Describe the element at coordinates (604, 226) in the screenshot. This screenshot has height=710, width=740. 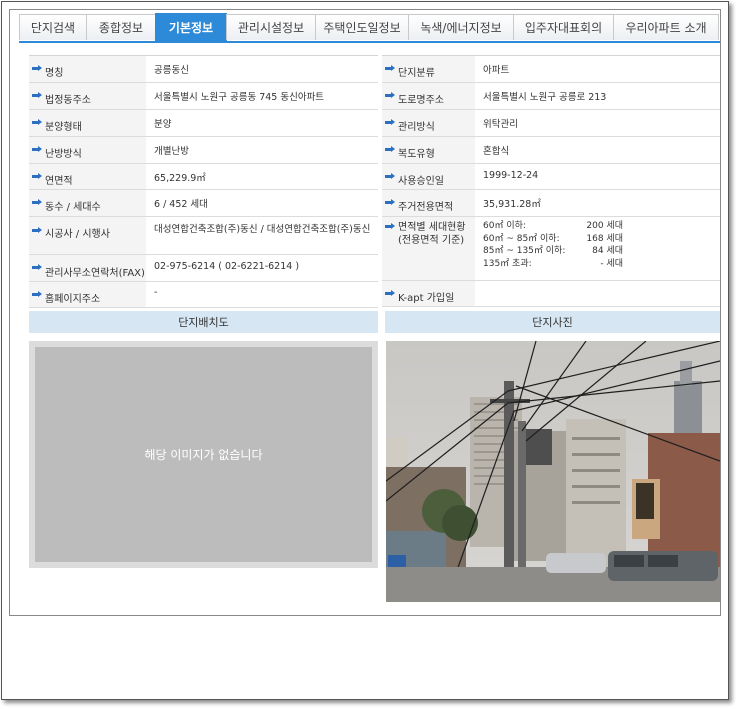
I see `area-count: 200 세대` at that location.